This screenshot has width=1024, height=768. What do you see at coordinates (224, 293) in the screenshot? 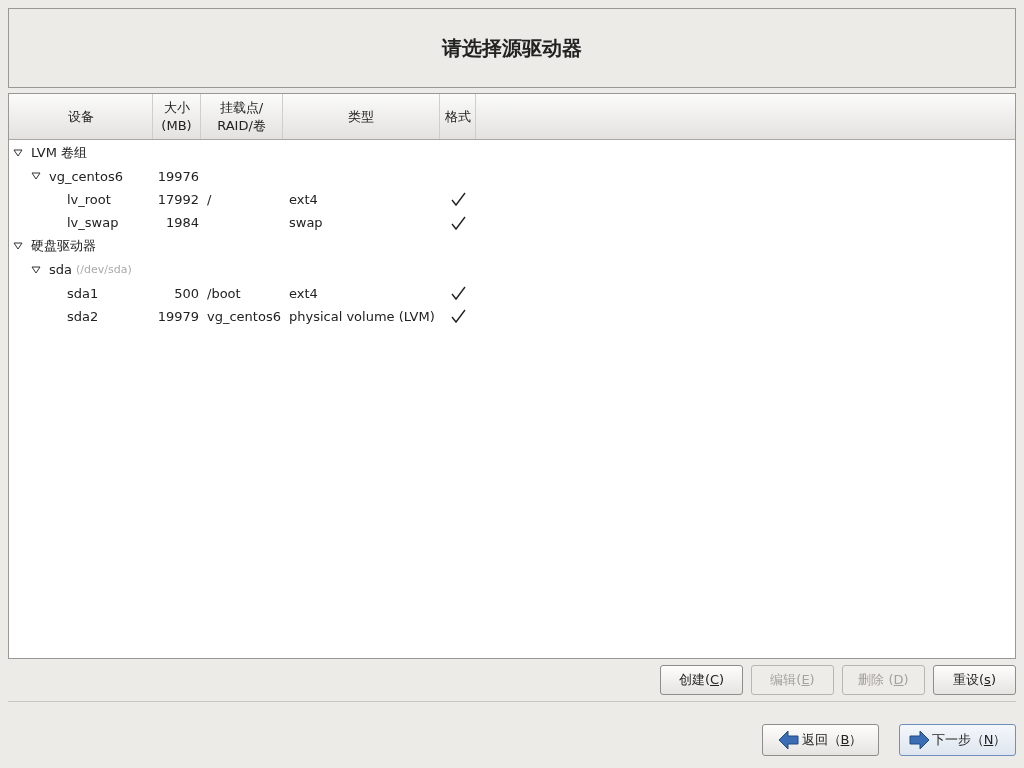
I see `mount-cell: /boot` at bounding box center [224, 293].